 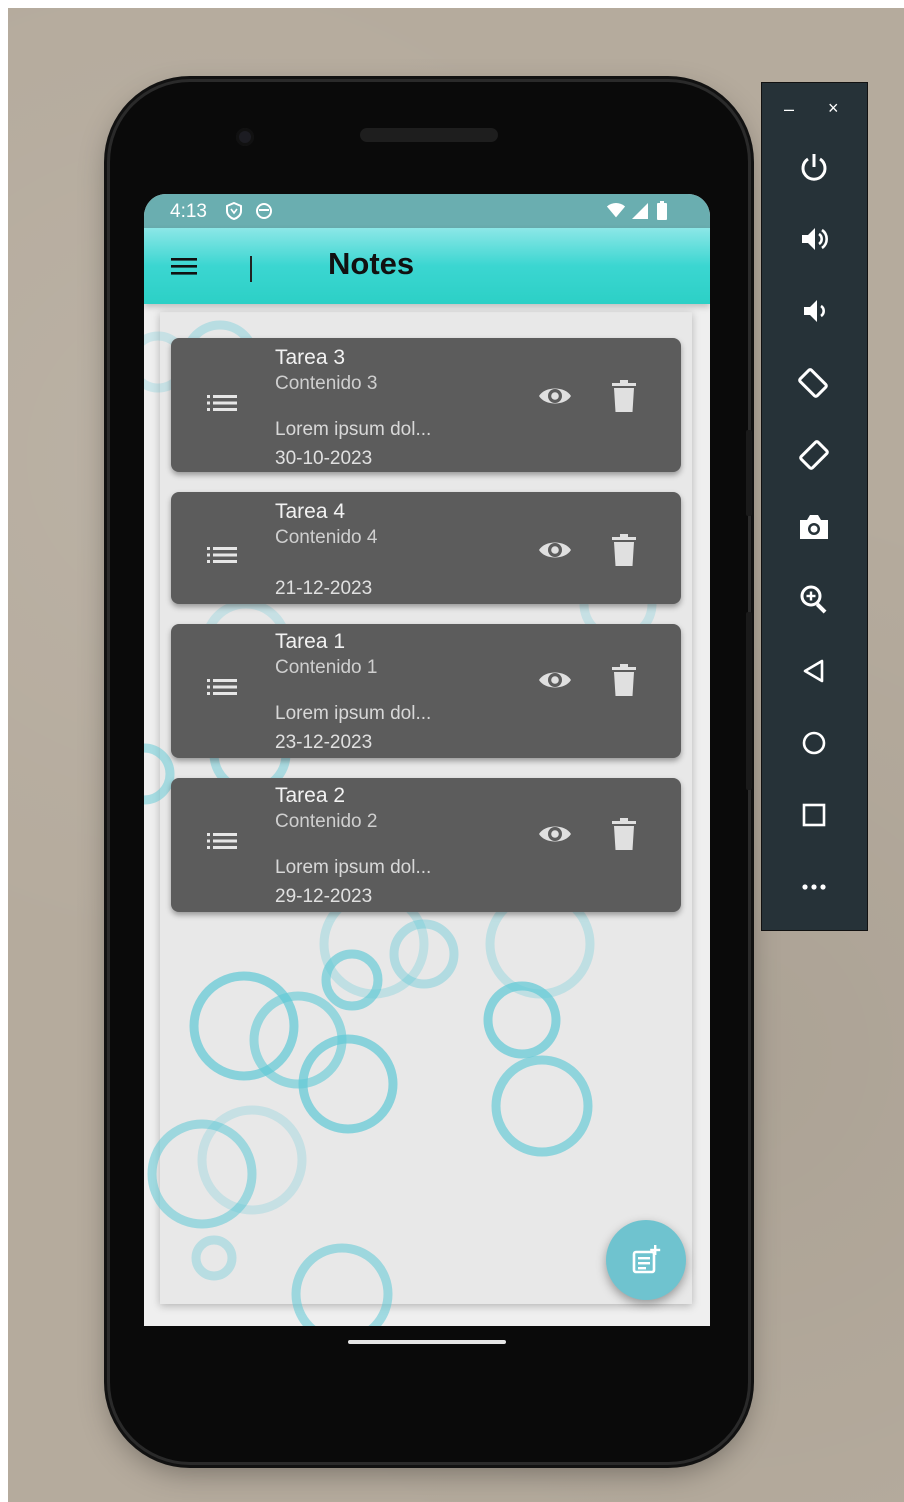 I want to click on note-date: 23-12-2023, so click(x=324, y=742).